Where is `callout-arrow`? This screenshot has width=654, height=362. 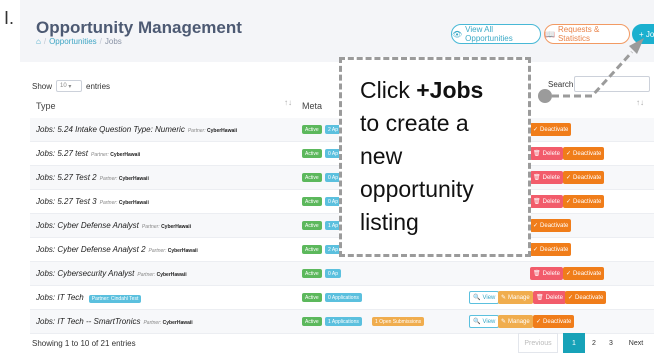 callout-arrow is located at coordinates (591, 70).